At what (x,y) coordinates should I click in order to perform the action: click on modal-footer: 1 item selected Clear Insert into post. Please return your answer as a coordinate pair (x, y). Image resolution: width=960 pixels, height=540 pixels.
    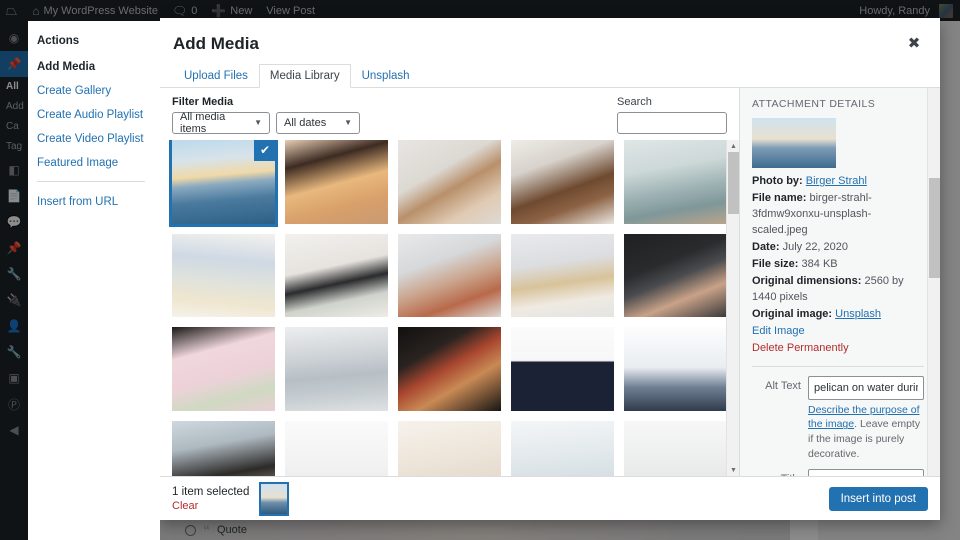
    Looking at the image, I should click on (550, 498).